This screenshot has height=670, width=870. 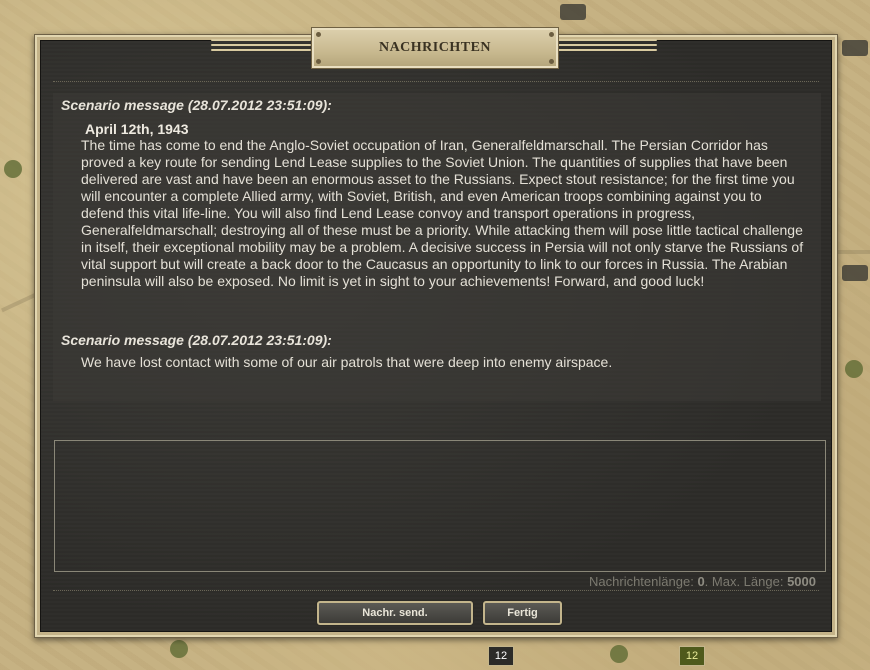 I want to click on dialog-title: NACHRICHTEN, so click(x=435, y=47).